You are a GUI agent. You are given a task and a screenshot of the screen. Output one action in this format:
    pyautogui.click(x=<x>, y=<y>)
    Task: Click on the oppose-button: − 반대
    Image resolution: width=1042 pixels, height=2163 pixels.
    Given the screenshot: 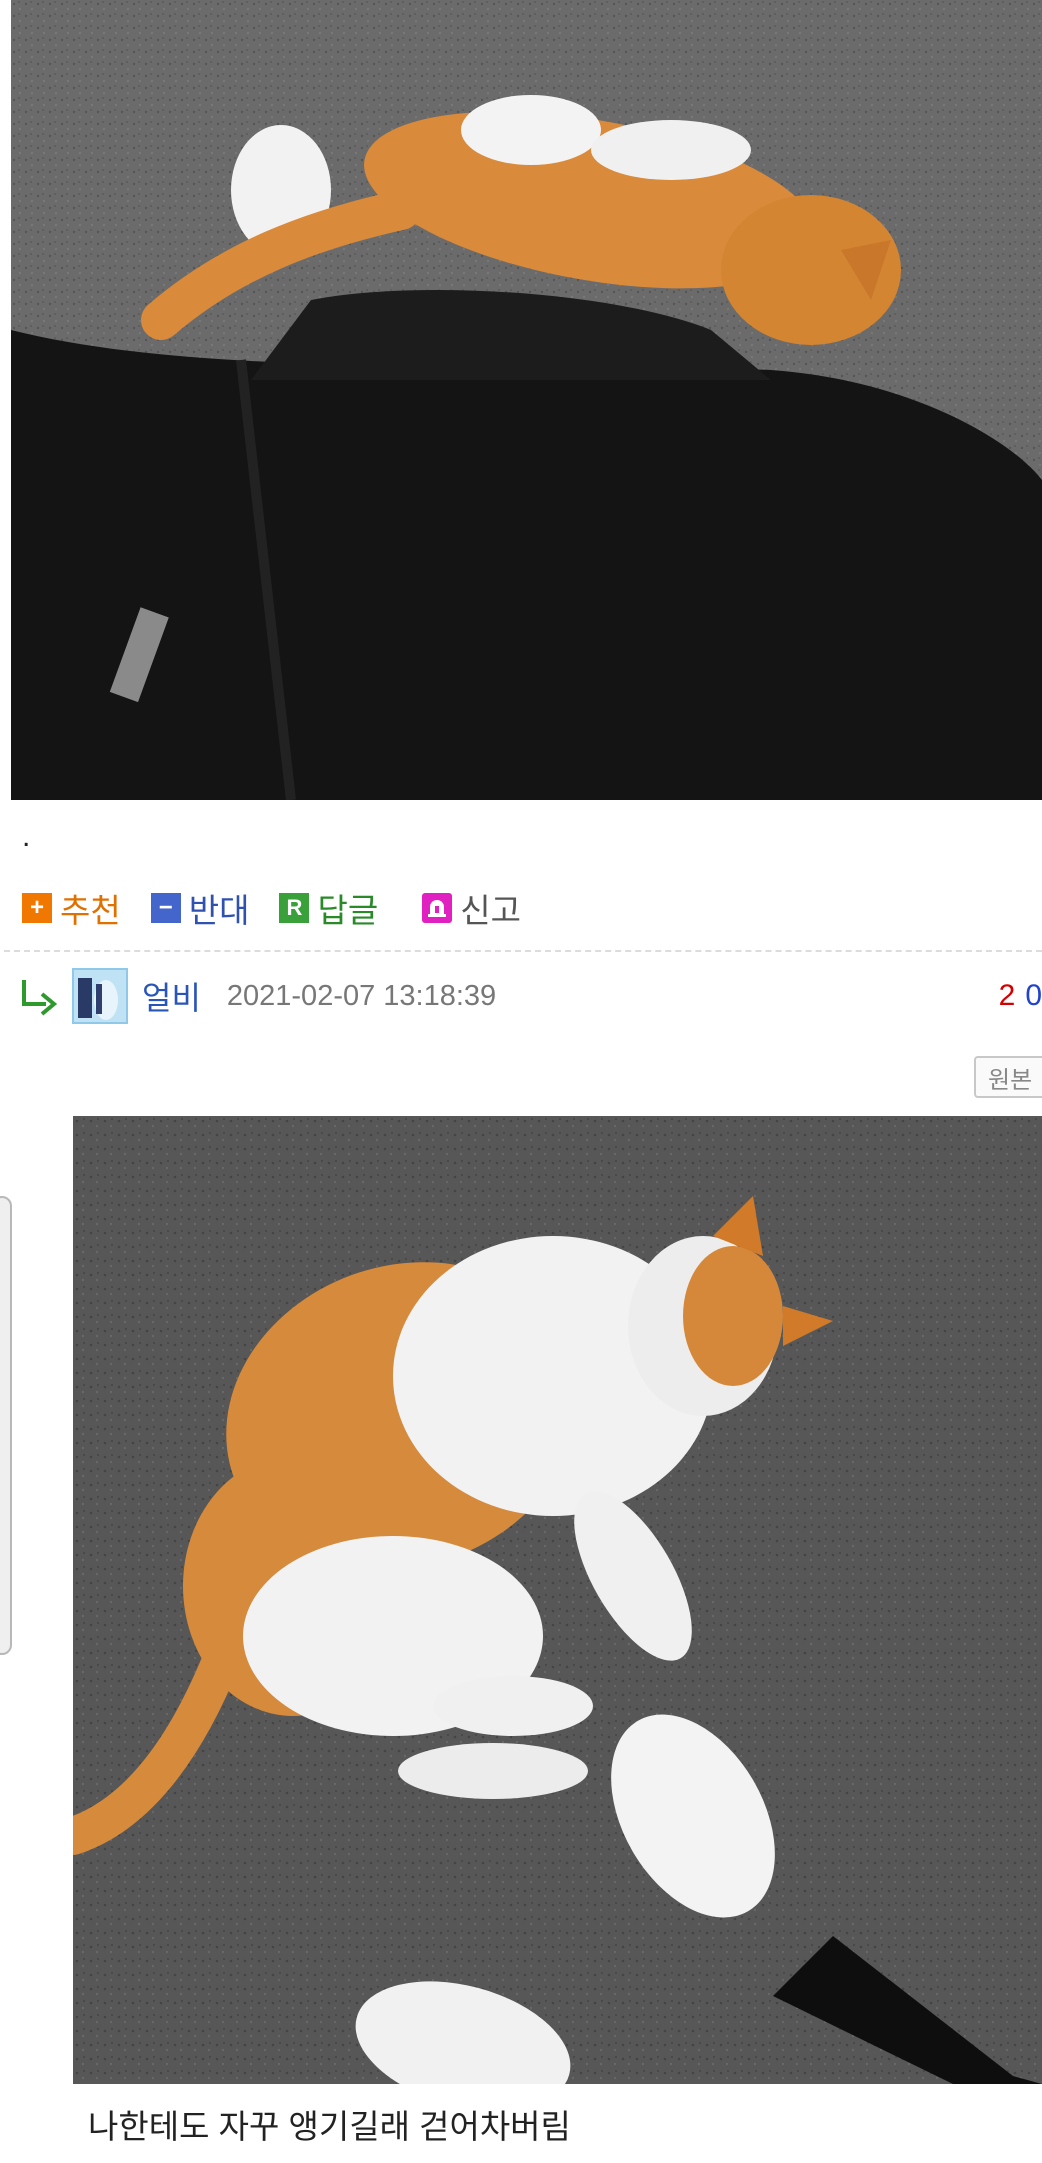 What is the action you would take?
    pyautogui.click(x=200, y=908)
    